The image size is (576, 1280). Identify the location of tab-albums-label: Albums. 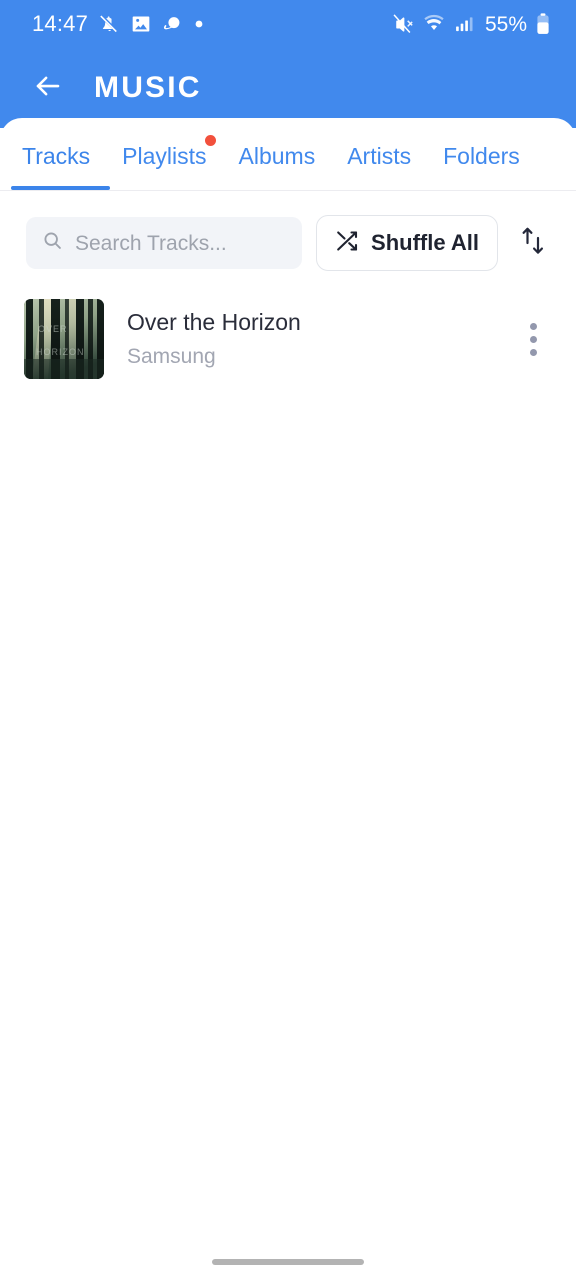
(277, 155).